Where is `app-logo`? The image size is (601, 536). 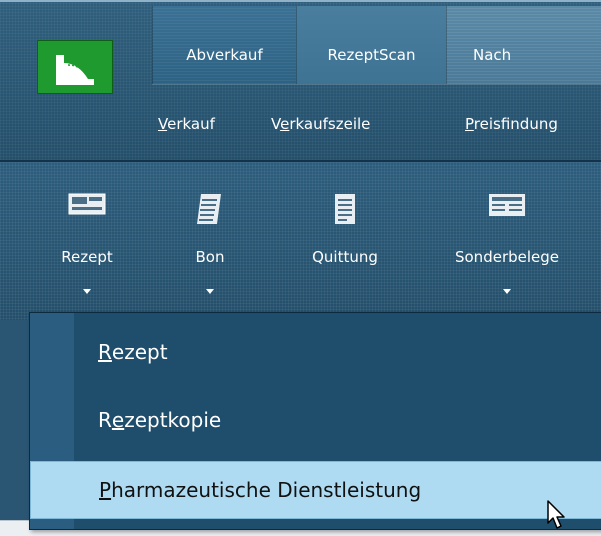
app-logo is located at coordinates (75, 67).